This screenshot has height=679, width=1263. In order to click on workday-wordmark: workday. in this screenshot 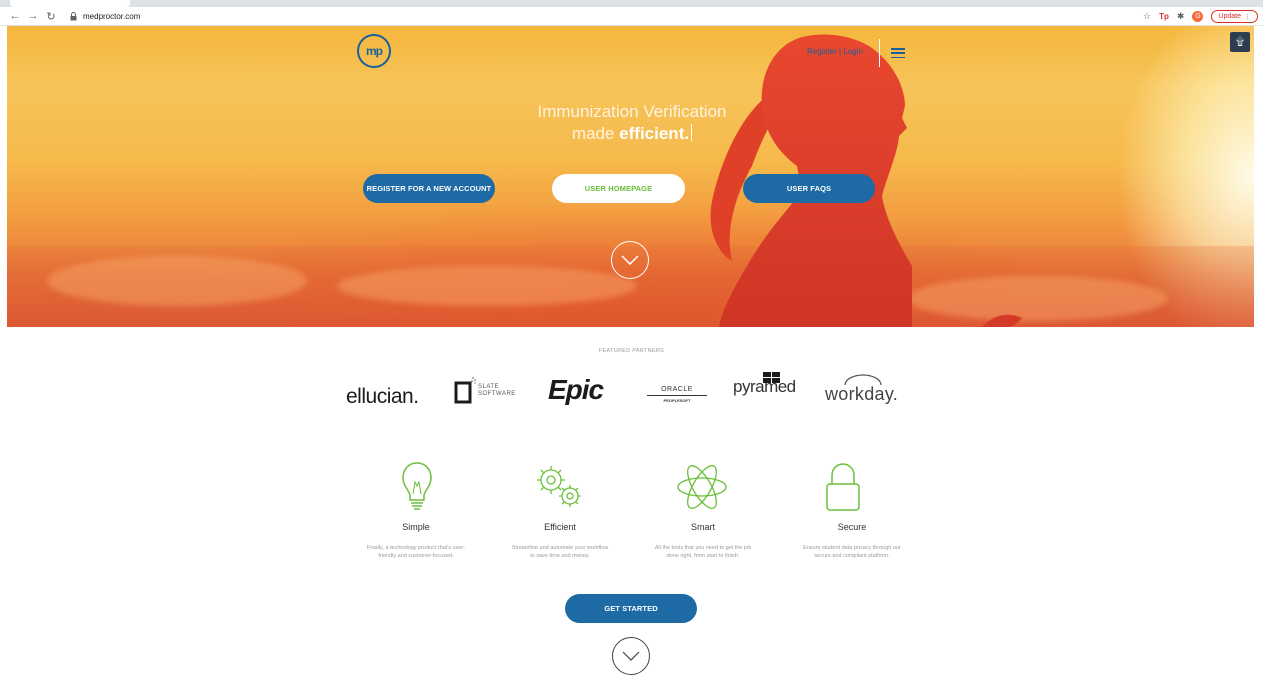, I will do `click(862, 394)`.